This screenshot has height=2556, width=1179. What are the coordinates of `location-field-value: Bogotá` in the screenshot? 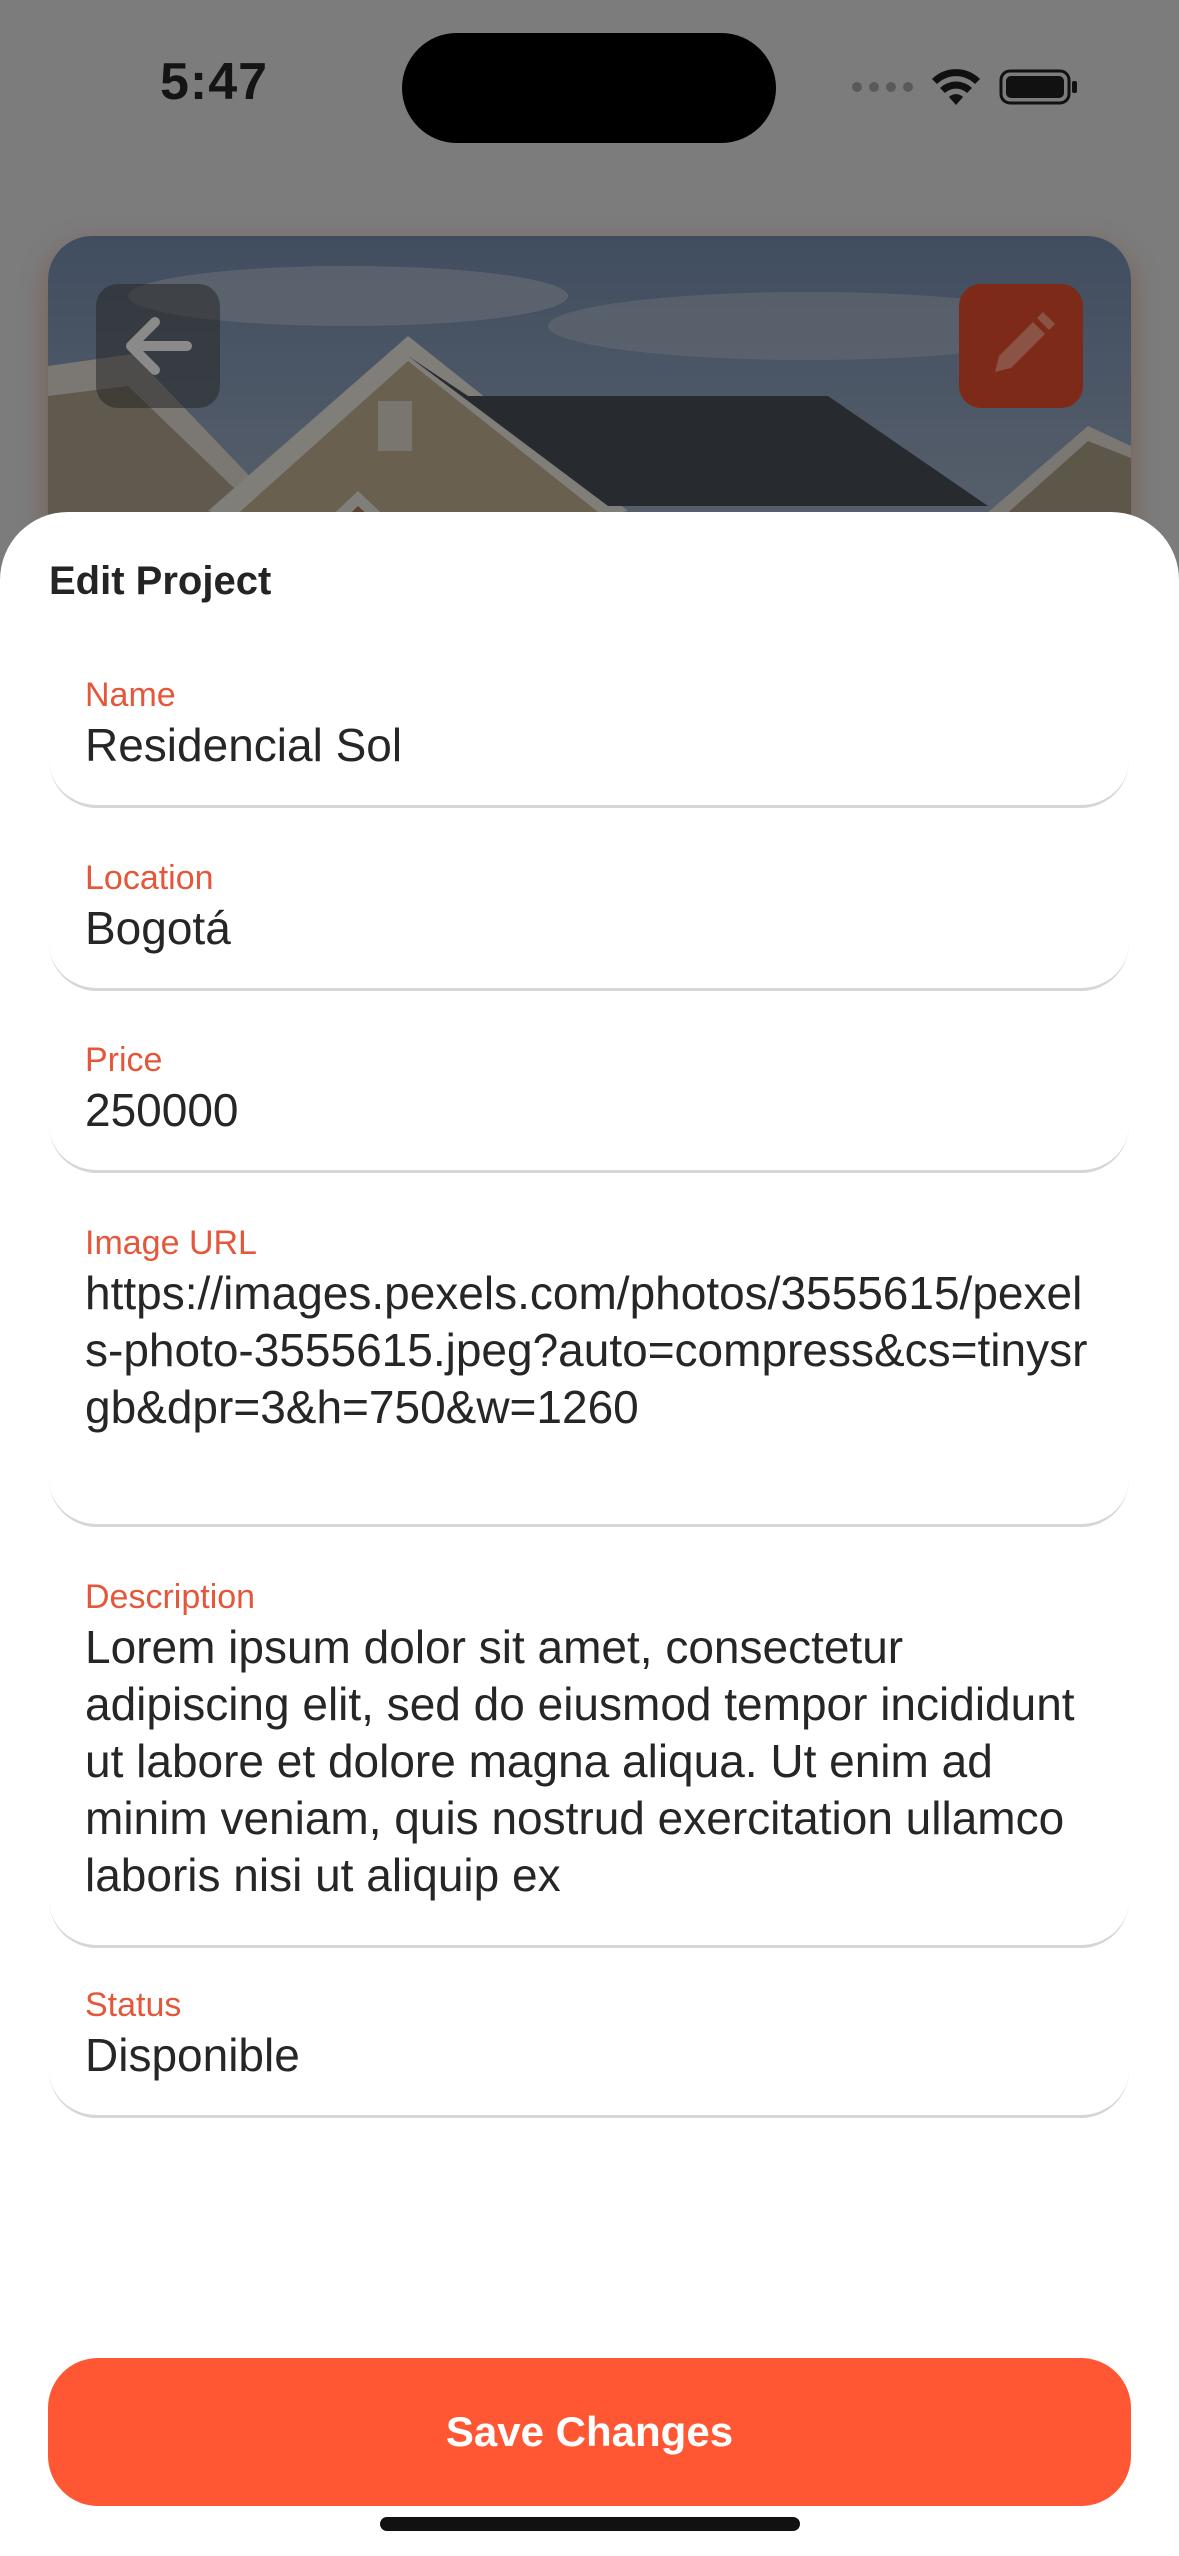 It's located at (589, 928).